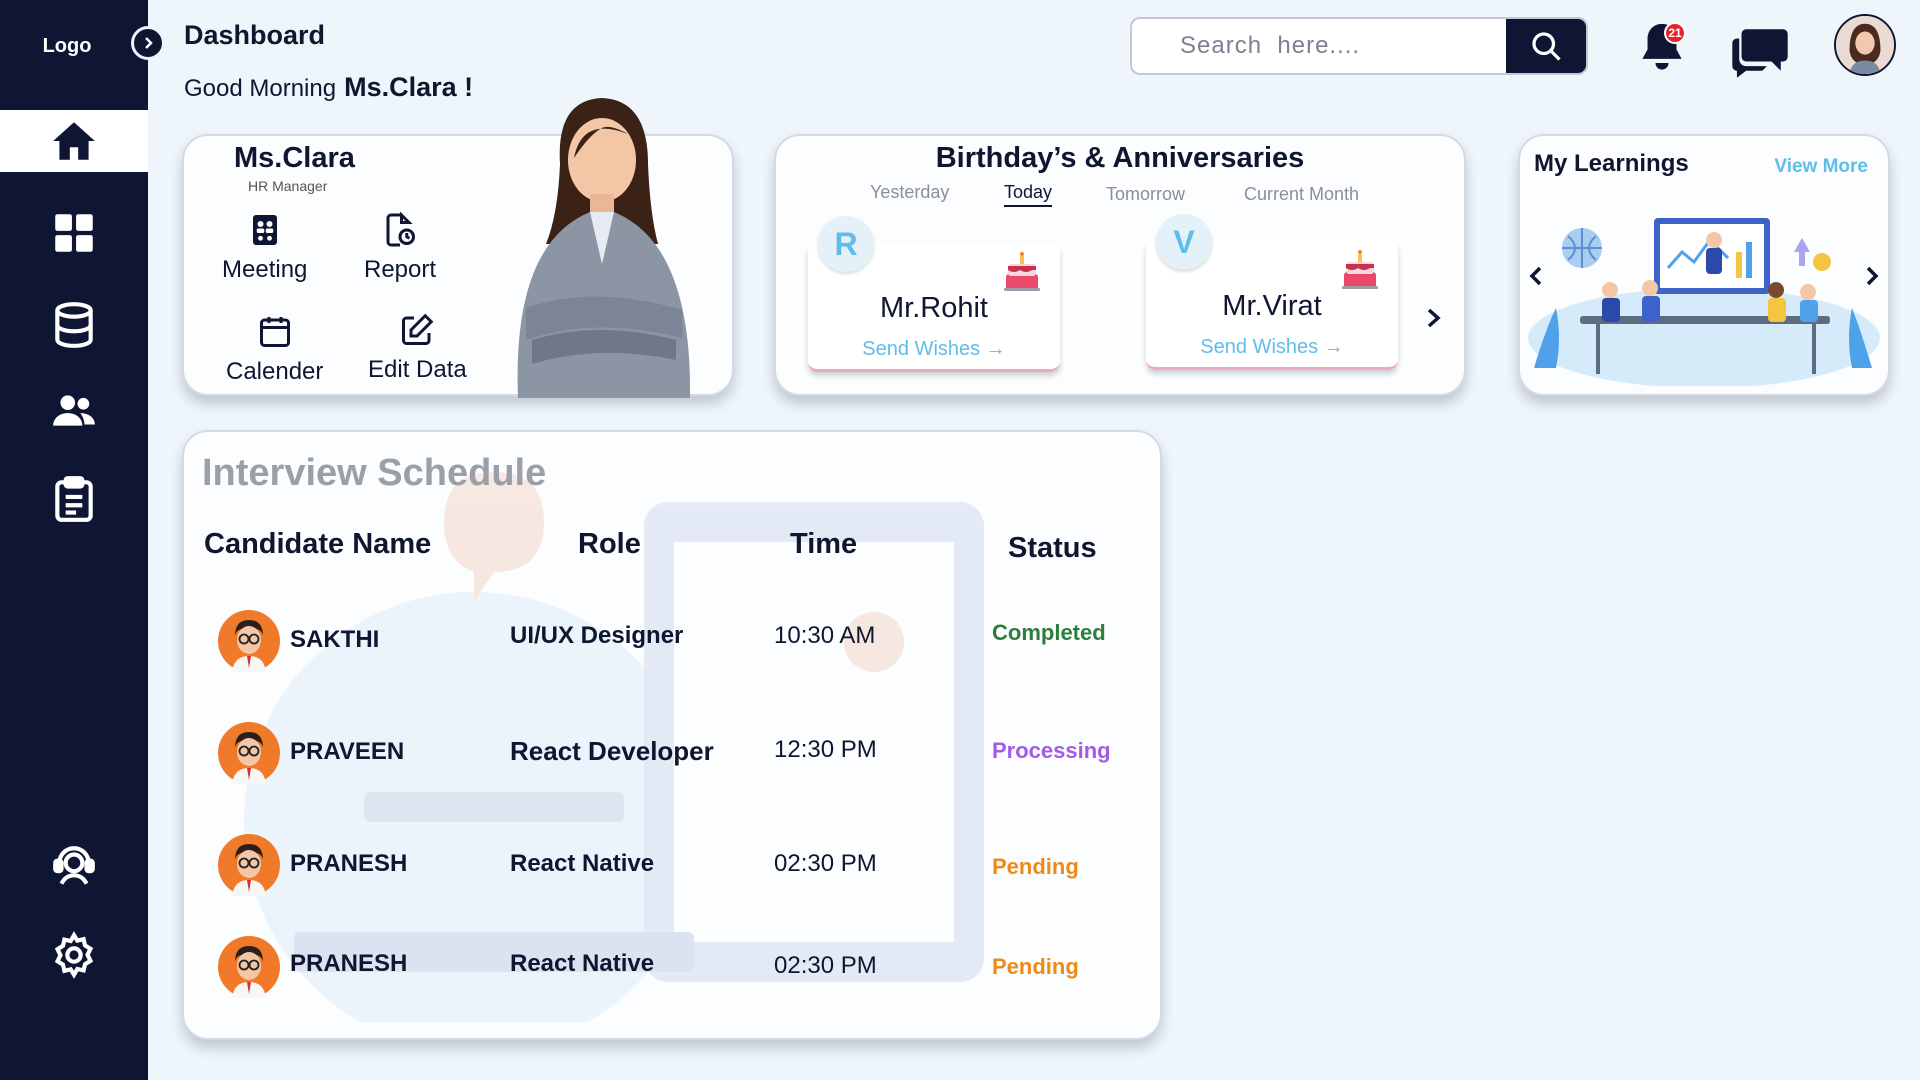 The image size is (1920, 1080). What do you see at coordinates (1051, 750) in the screenshot?
I see `status-badge: Processing` at bounding box center [1051, 750].